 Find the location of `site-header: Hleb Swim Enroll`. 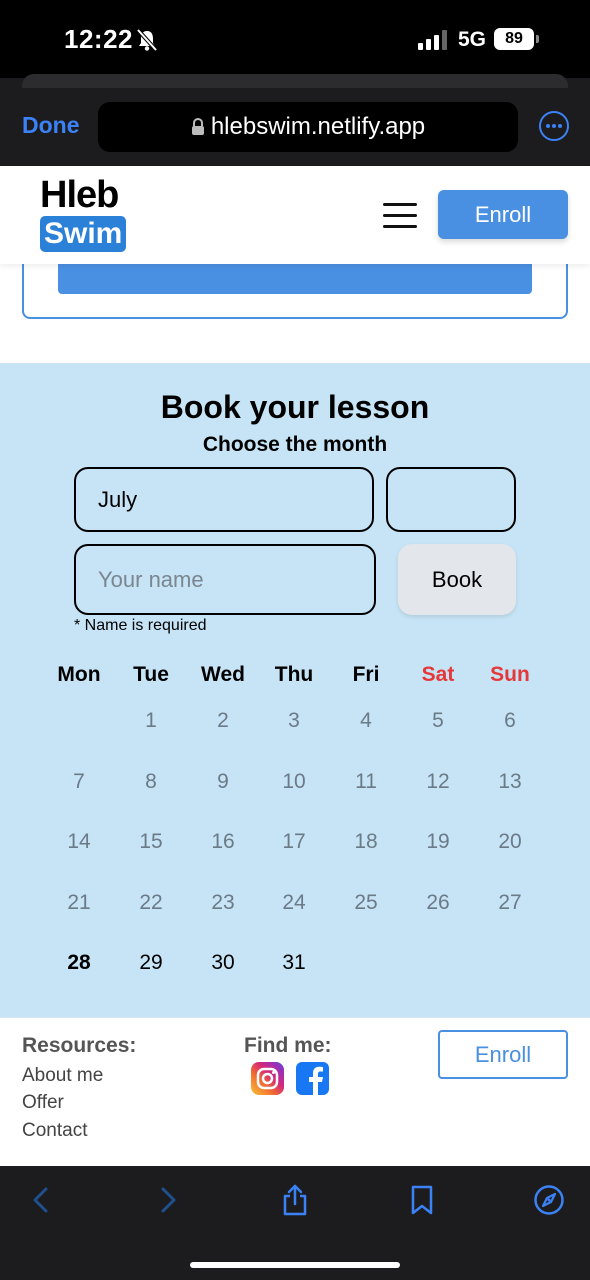

site-header: Hleb Swim Enroll is located at coordinates (295, 215).